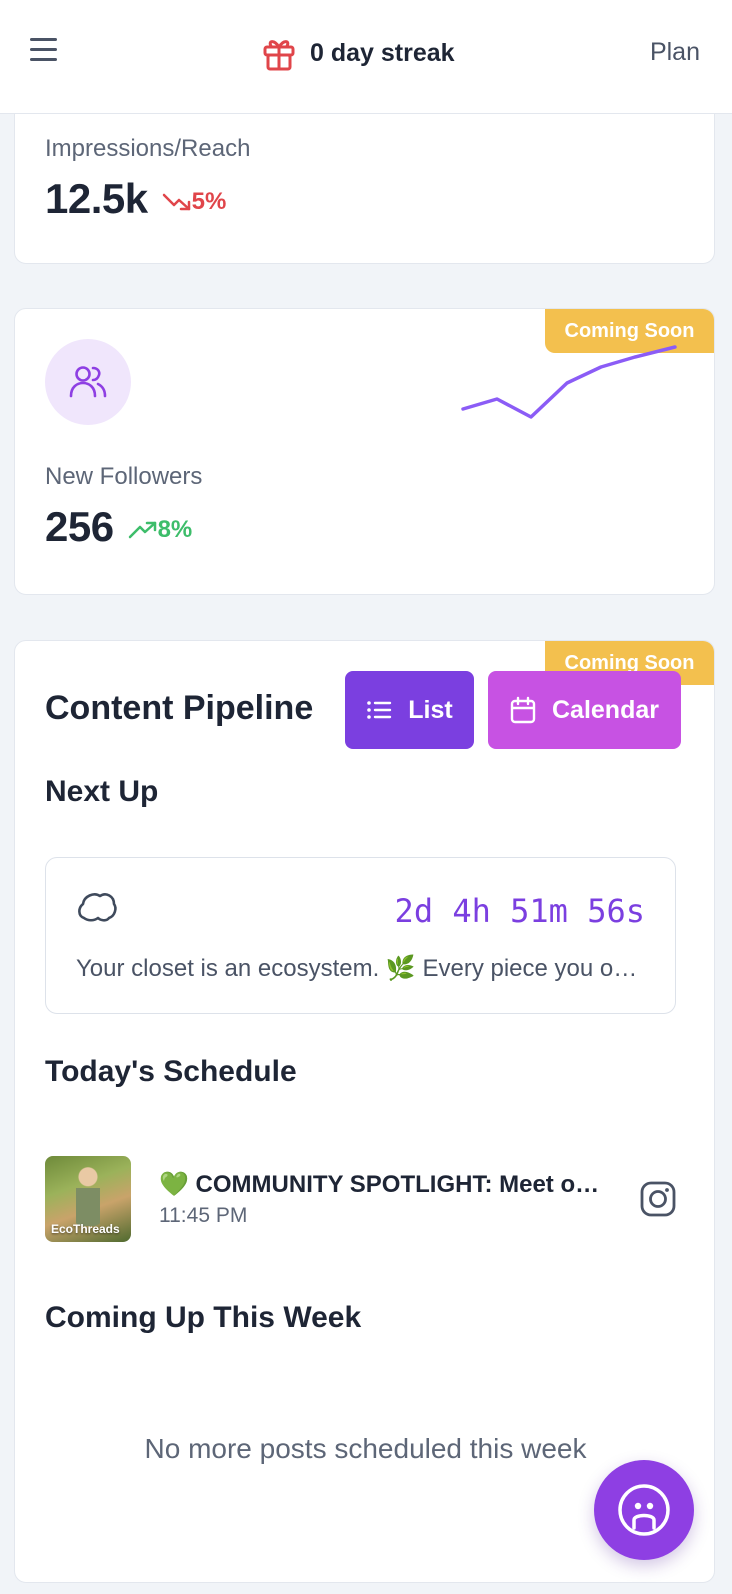 This screenshot has height=1594, width=732. What do you see at coordinates (102, 791) in the screenshot?
I see `next-up-heading: Next Up` at bounding box center [102, 791].